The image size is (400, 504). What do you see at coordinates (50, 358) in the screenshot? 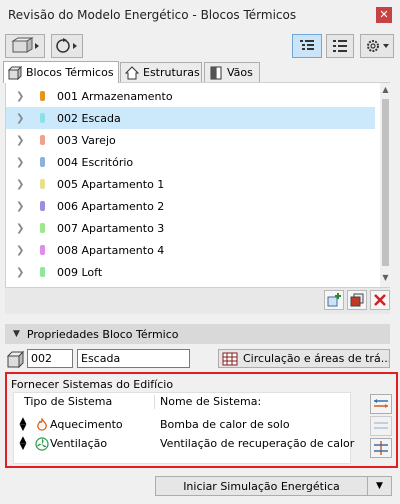
I see `block-code-field: 002` at bounding box center [50, 358].